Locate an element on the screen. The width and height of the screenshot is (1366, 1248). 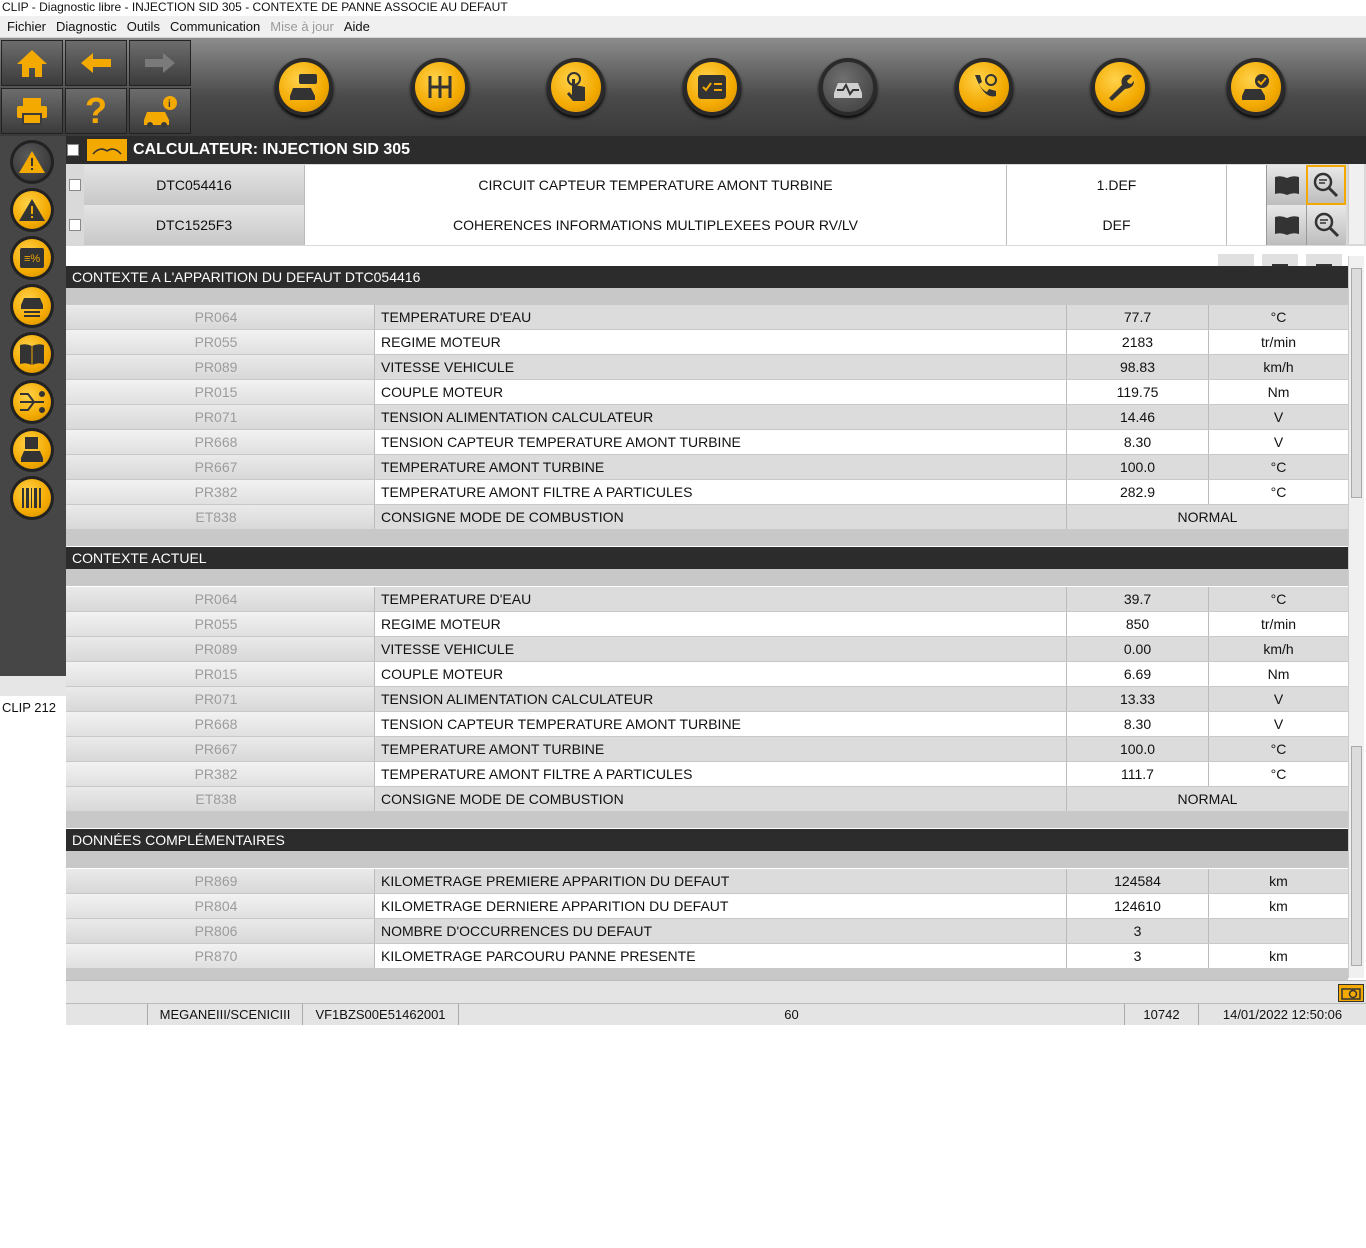
sidebar-warning-button is located at coordinates (32, 210).